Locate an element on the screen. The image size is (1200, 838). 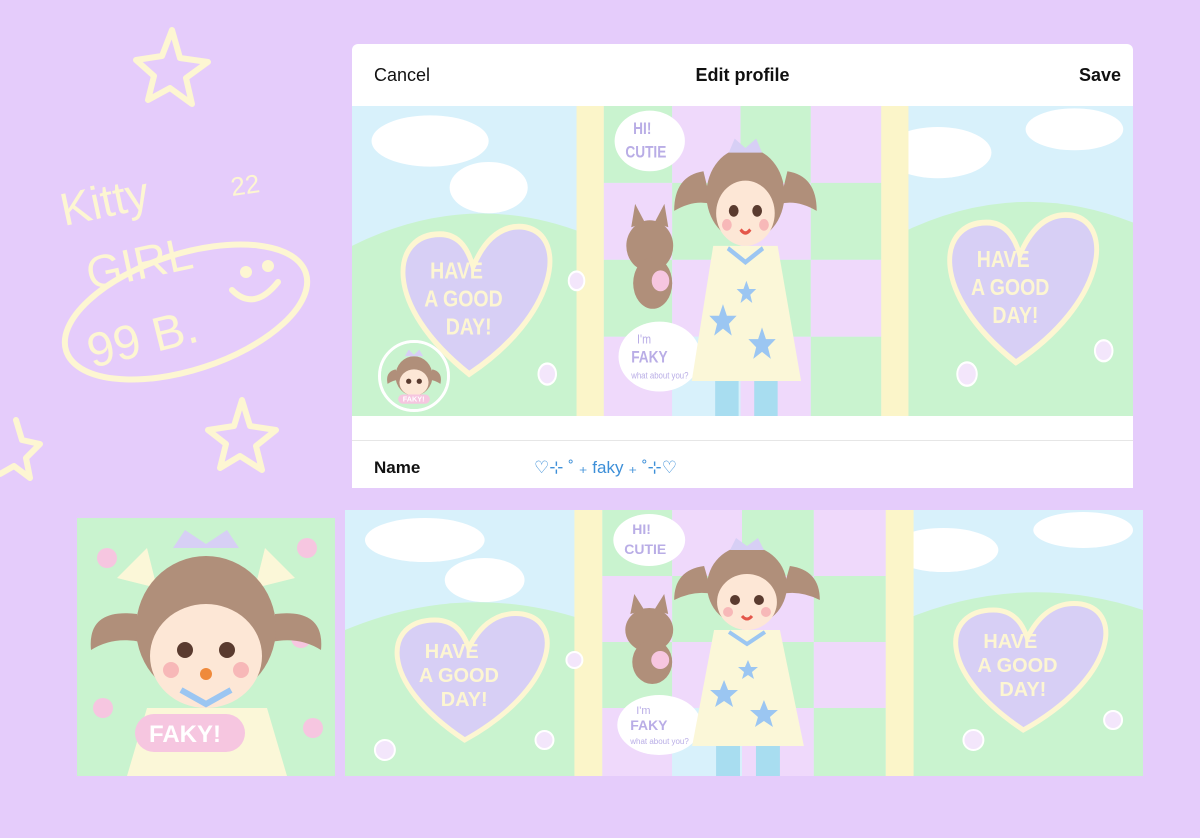
doodle-decoration: Kitty 22 GIRL 99 B. is located at coordinates (155, 254).